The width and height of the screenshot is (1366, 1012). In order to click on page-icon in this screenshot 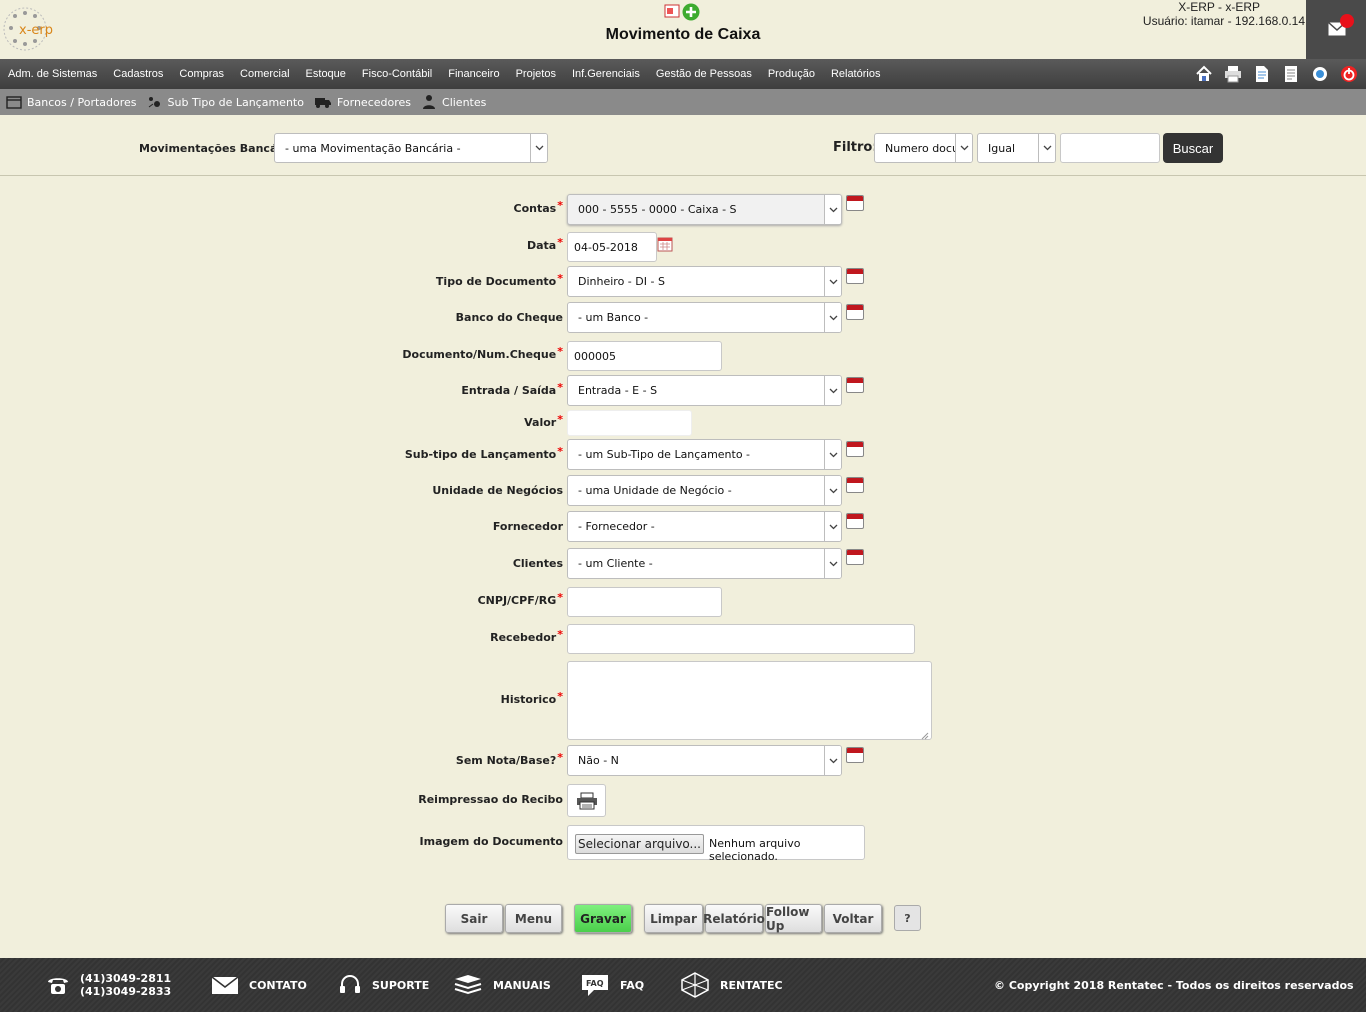, I will do `click(1291, 74)`.